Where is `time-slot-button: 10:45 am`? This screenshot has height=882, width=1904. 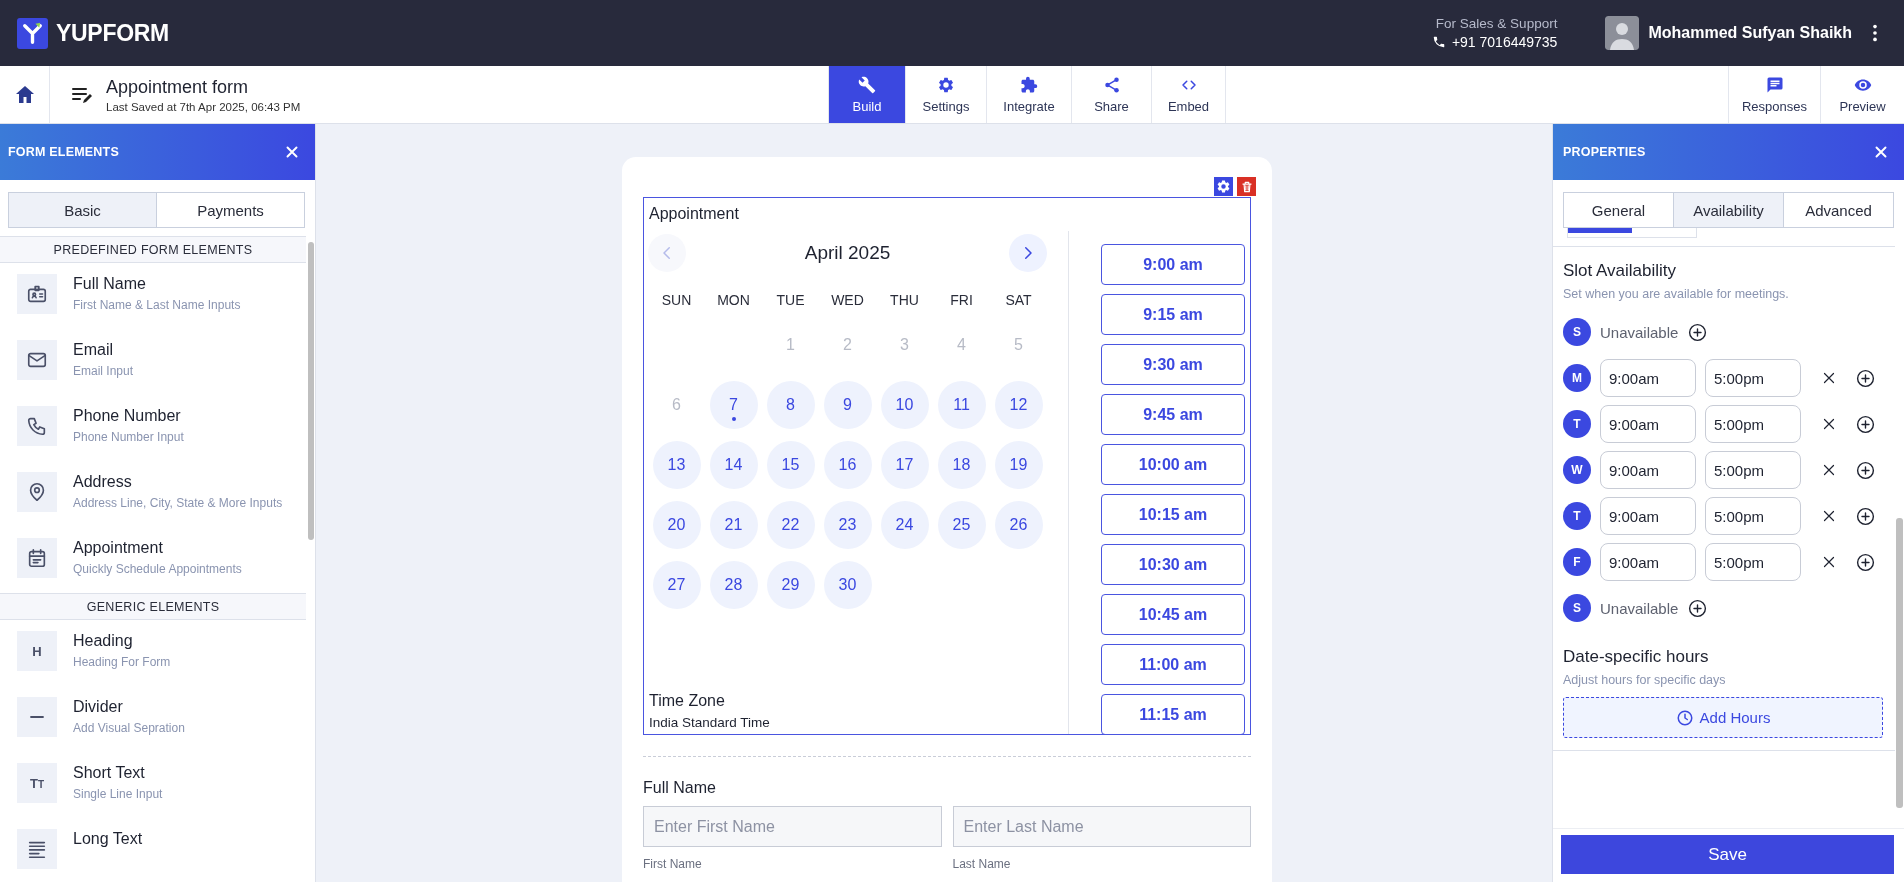 time-slot-button: 10:45 am is located at coordinates (1173, 614).